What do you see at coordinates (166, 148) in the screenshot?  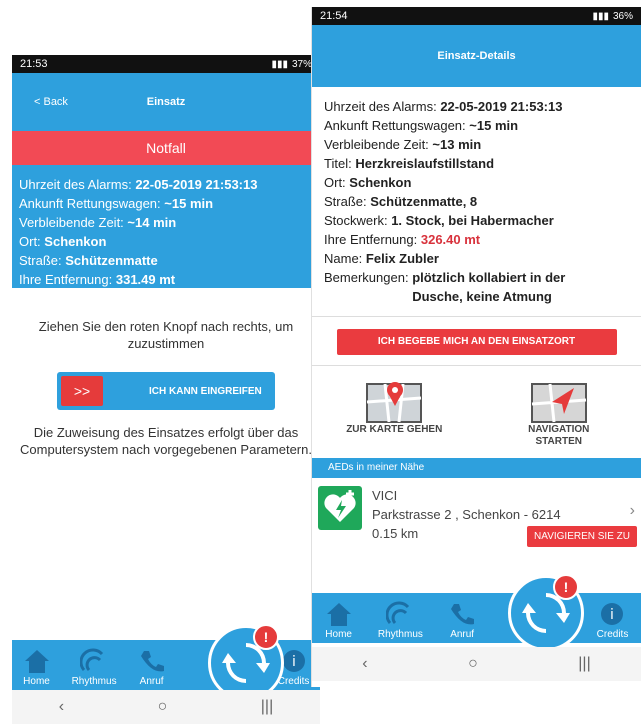 I see `emergency-banner: Notfall` at bounding box center [166, 148].